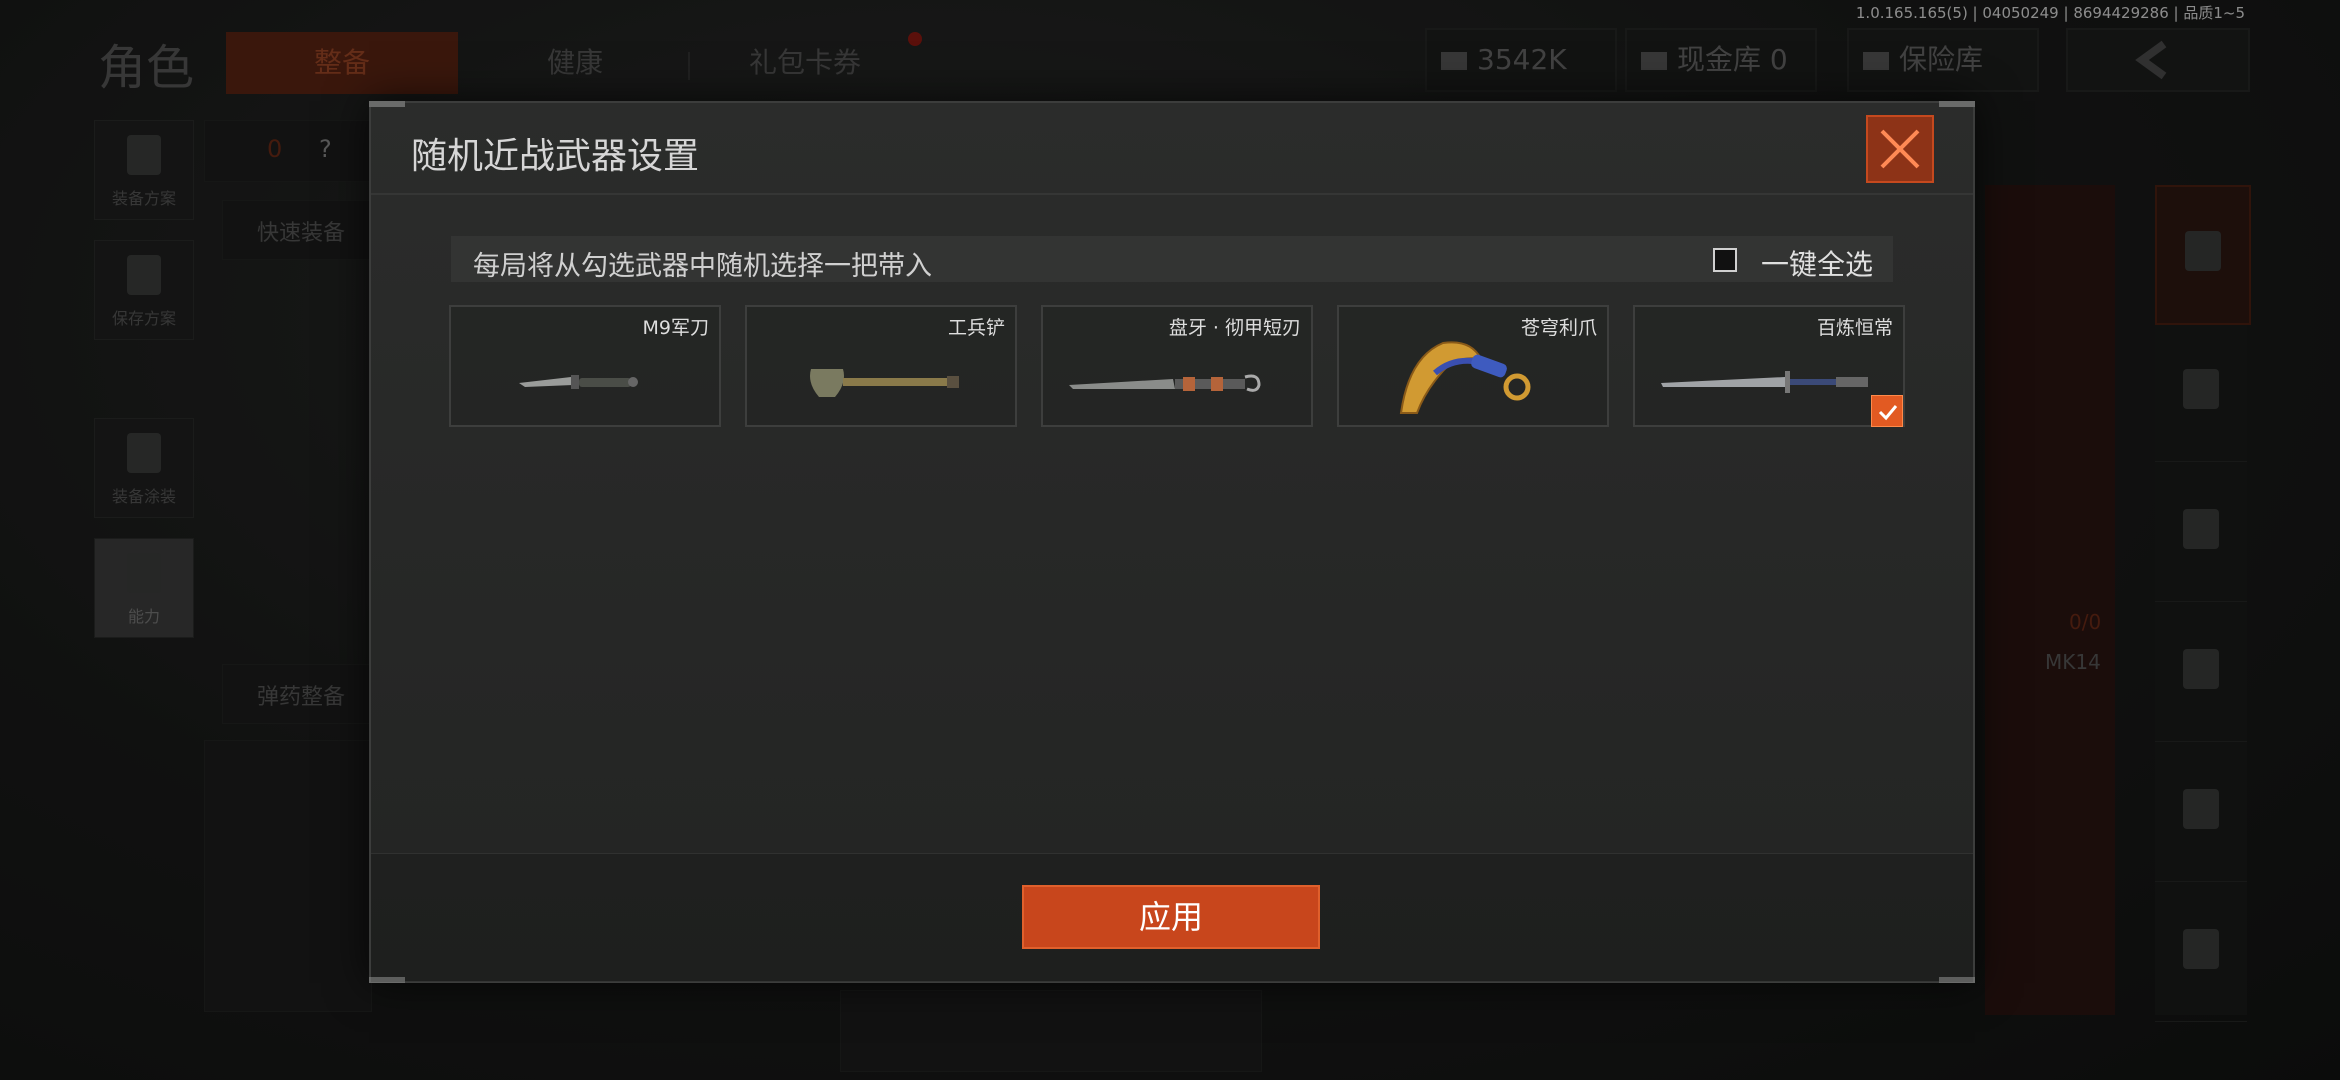 The width and height of the screenshot is (2340, 1080). Describe the element at coordinates (675, 328) in the screenshot. I see `weapon-name: M9军刀` at that location.